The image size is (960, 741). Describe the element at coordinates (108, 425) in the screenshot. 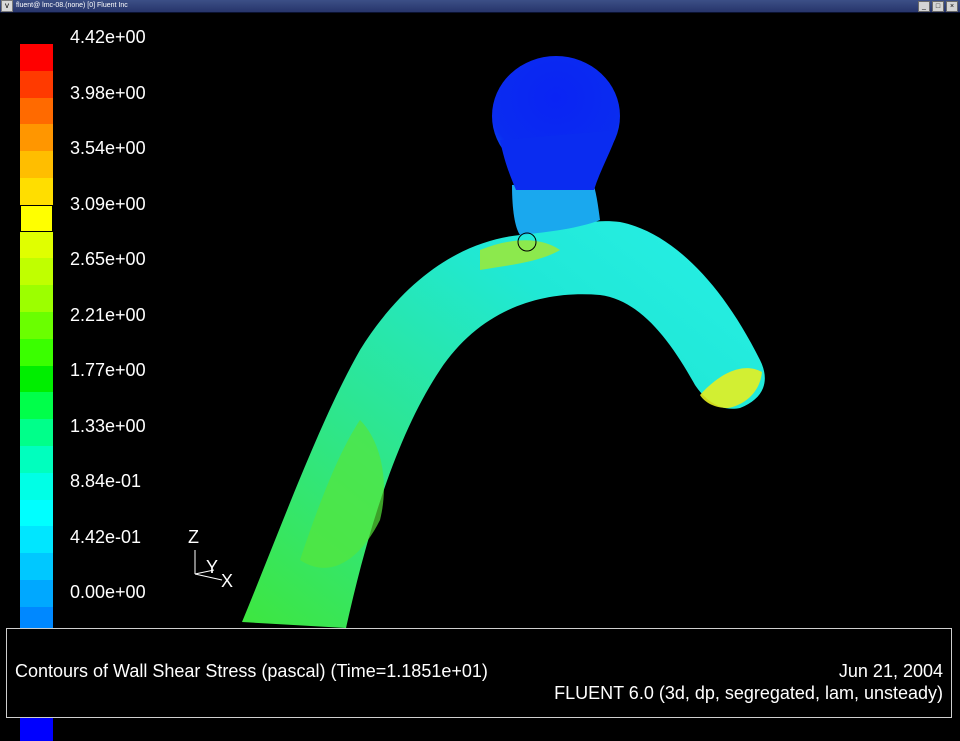

I see `legend-tick-label: 1.33e+00` at that location.